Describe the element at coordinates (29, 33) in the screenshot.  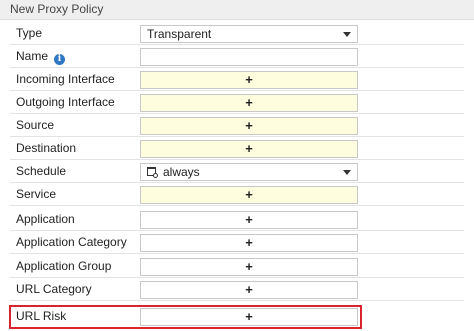
I see `type-label: Type` at that location.